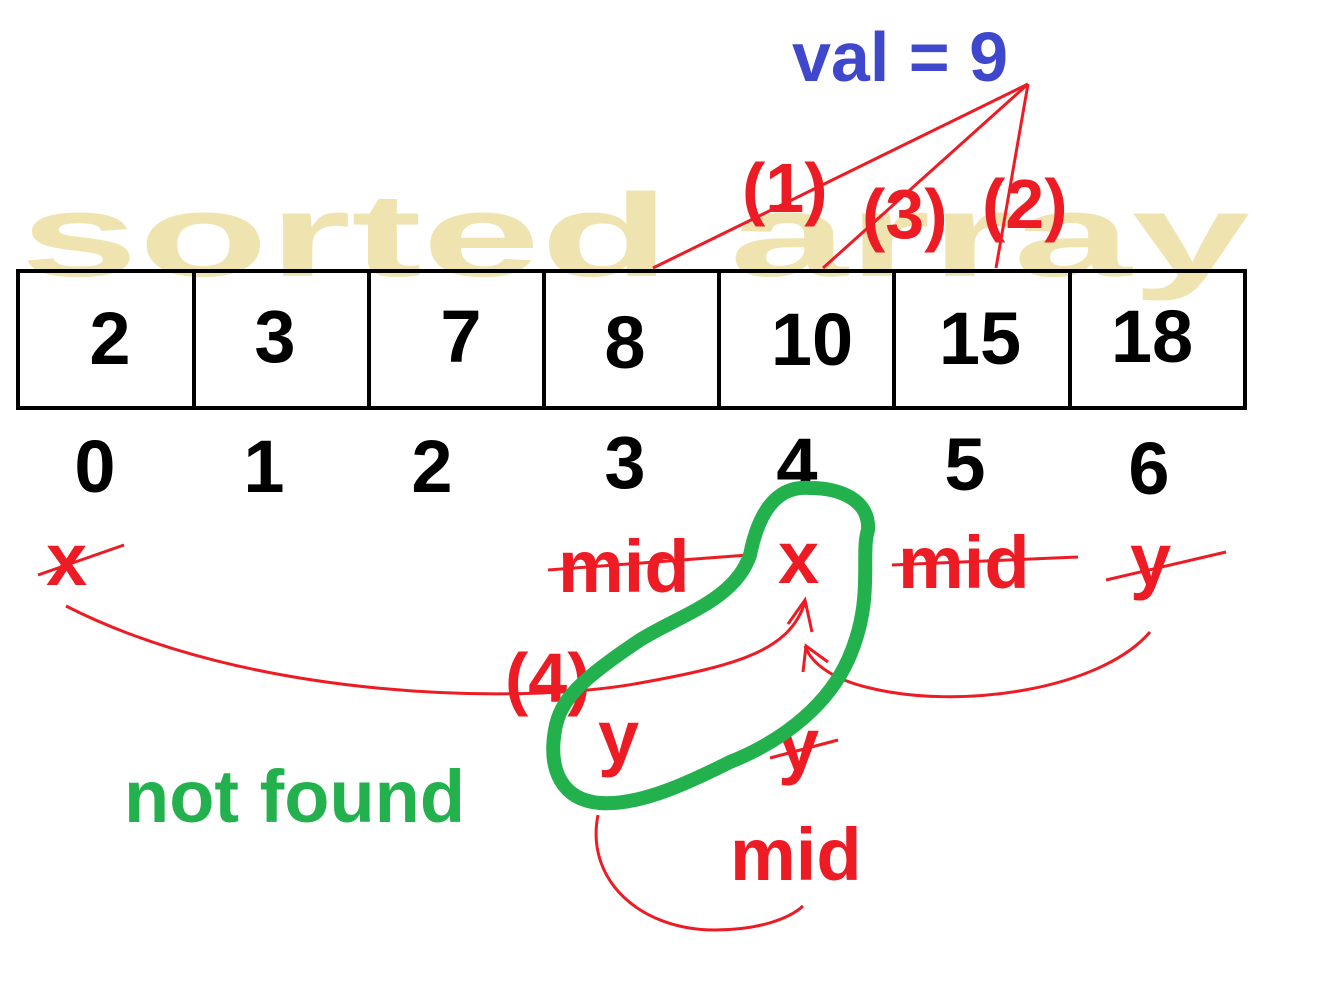 Image resolution: width=1324 pixels, height=982 pixels. What do you see at coordinates (274, 336) in the screenshot?
I see `array-value: 3` at bounding box center [274, 336].